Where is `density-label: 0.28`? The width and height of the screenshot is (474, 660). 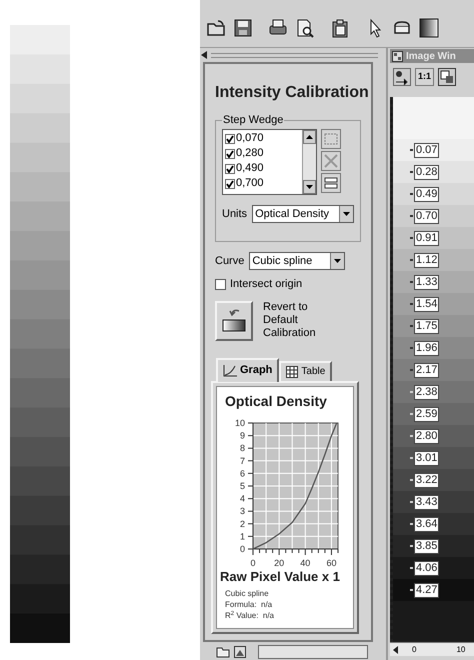
density-label: 0.28 is located at coordinates (427, 172).